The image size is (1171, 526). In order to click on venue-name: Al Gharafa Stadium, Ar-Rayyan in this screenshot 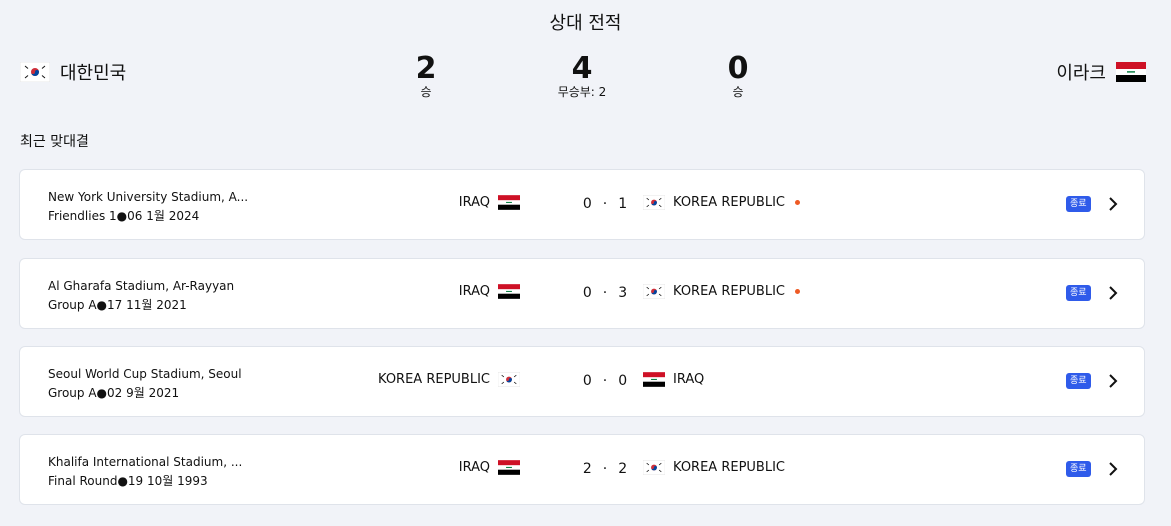, I will do `click(141, 286)`.